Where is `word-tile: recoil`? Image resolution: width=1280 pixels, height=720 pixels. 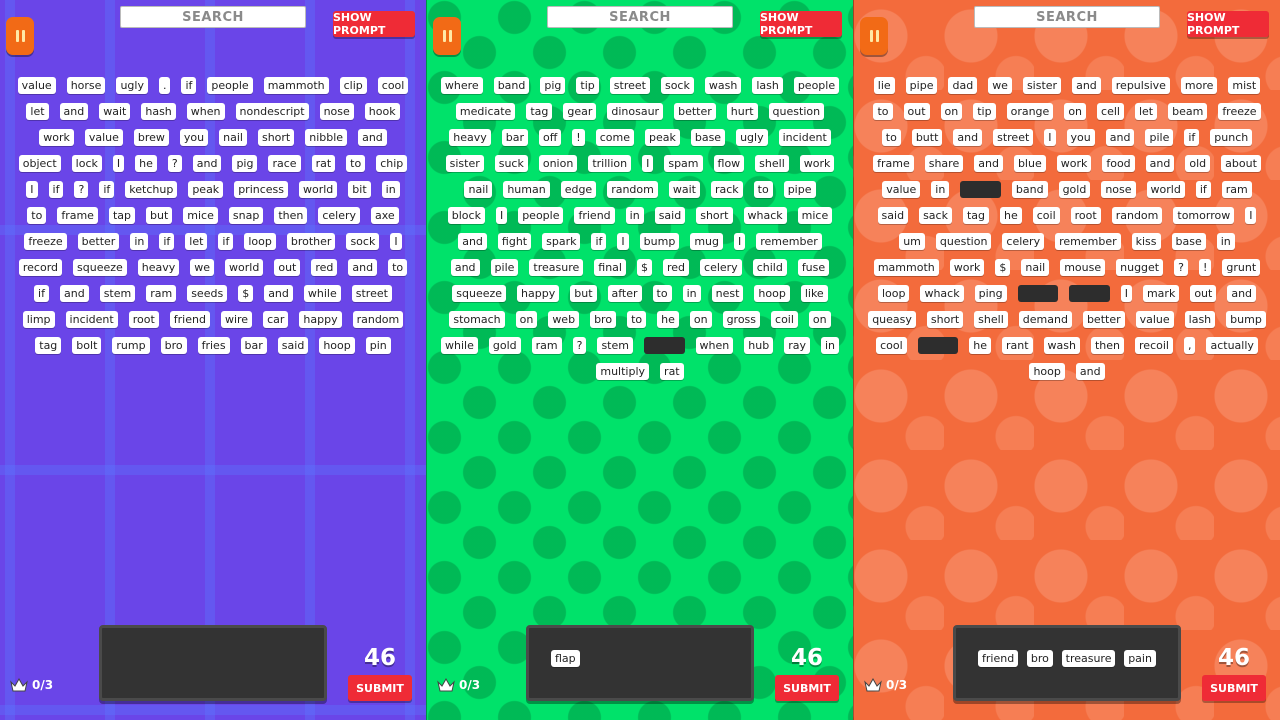
word-tile: recoil is located at coordinates (1154, 345).